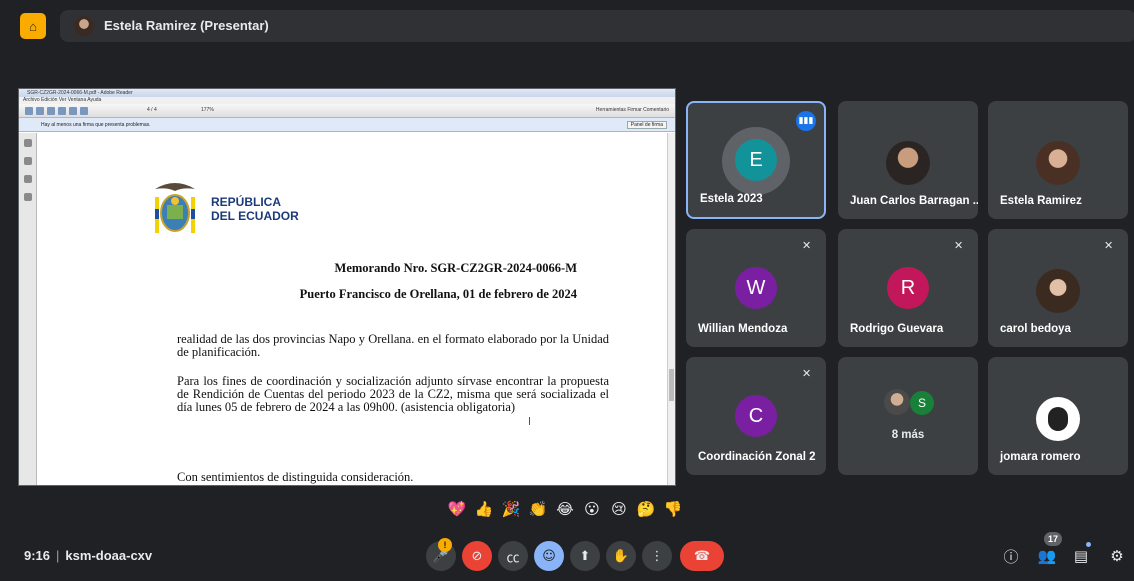  I want to click on leave-call-button: ☎, so click(702, 556).